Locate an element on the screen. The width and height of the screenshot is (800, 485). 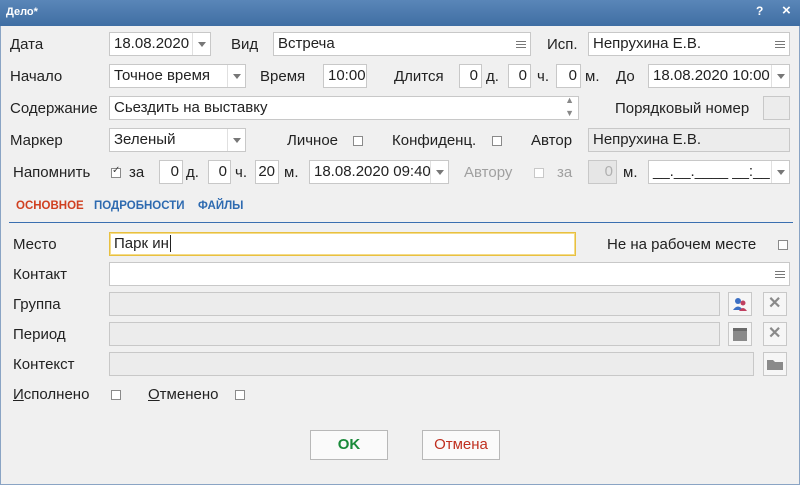
content-field: Сьездить на выставку ▲ ▼ is located at coordinates (344, 108).